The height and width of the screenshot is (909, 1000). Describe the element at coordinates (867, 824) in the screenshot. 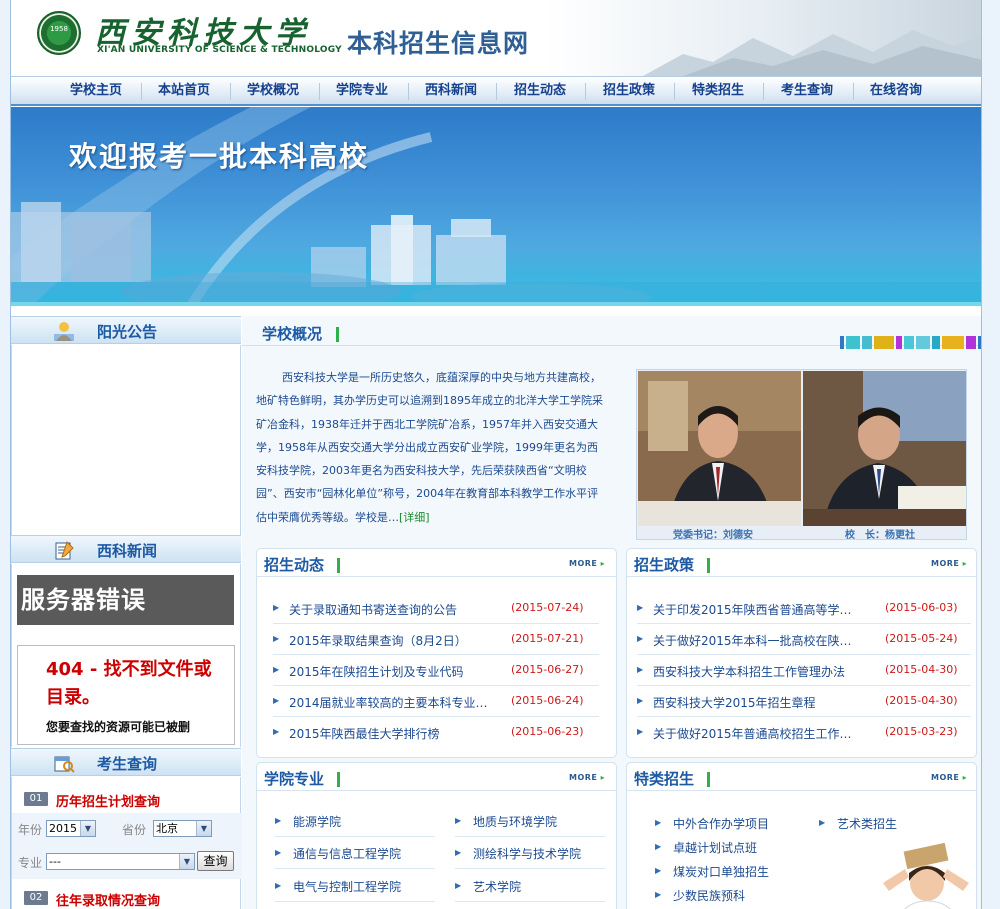

I see `special-item-name: 艺术类招生` at that location.